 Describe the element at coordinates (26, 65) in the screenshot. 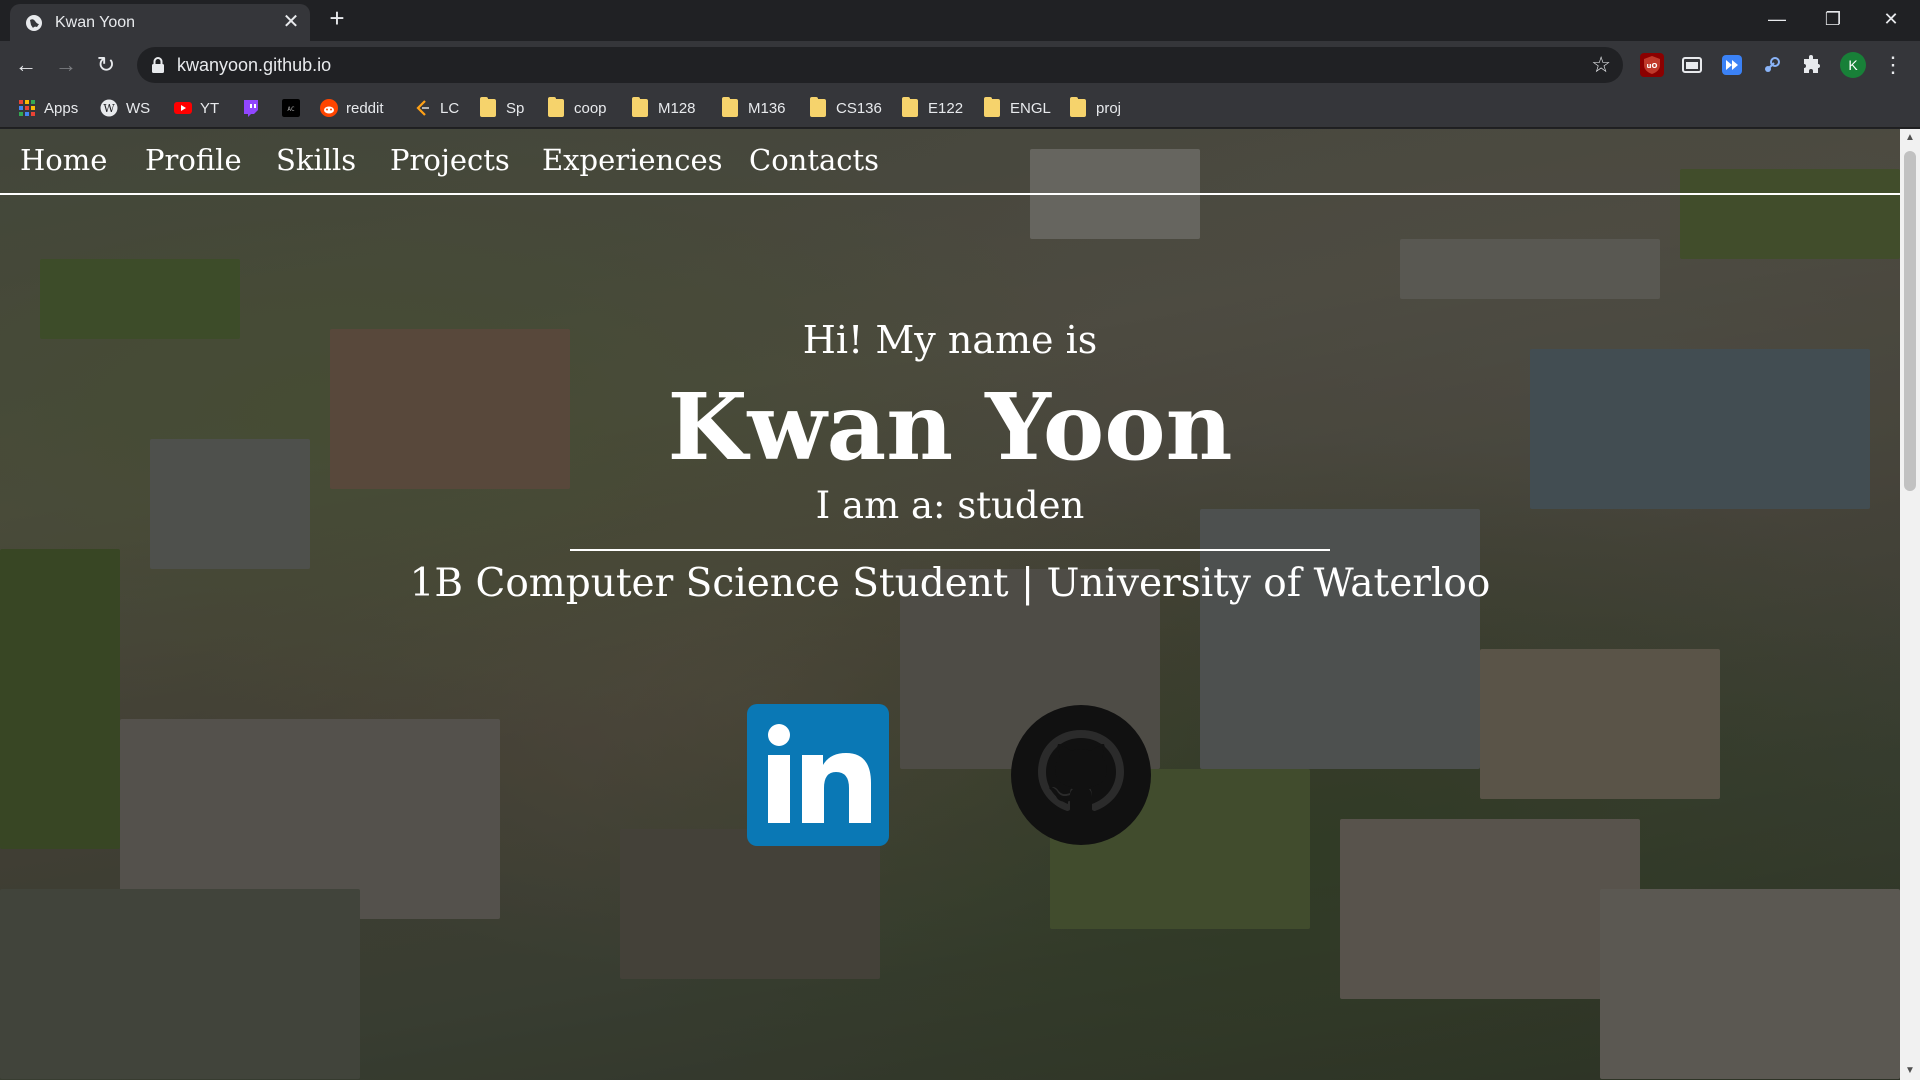

I see `back-icon: ←` at that location.